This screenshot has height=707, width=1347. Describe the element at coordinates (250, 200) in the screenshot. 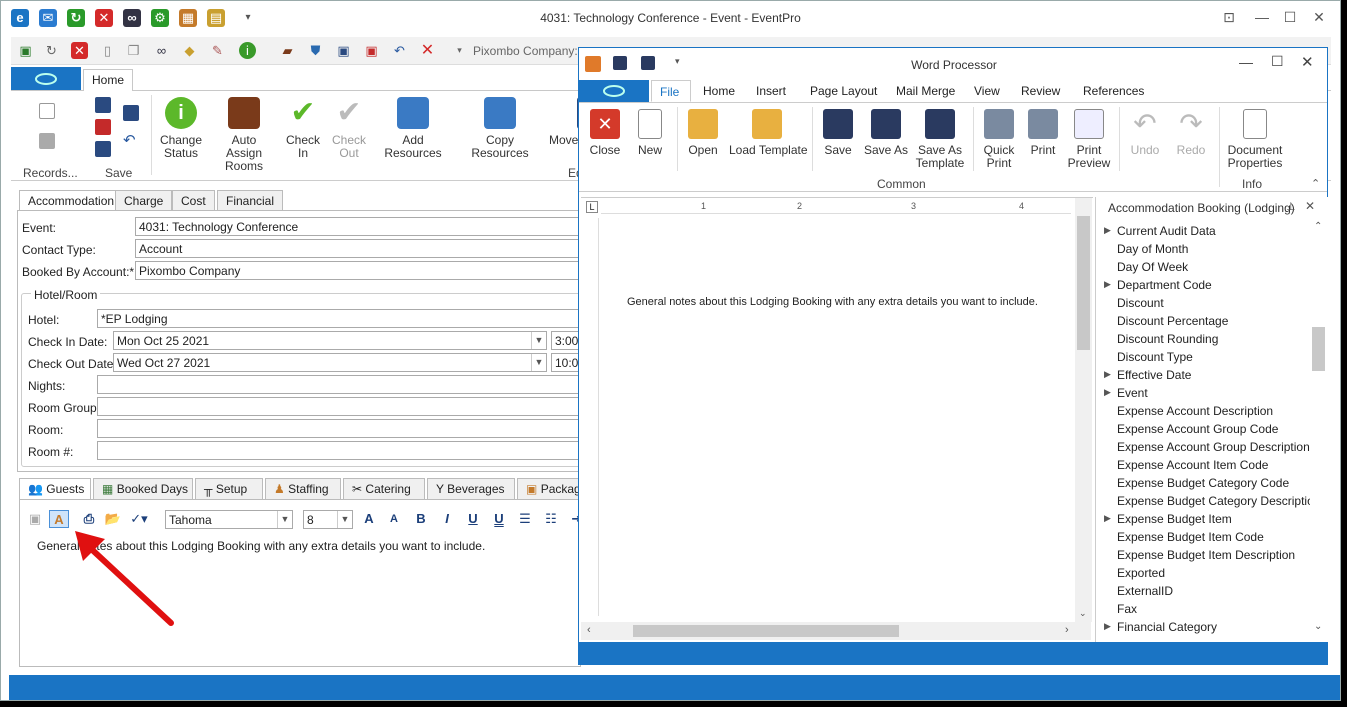

I see `tab-financial: Financial` at that location.